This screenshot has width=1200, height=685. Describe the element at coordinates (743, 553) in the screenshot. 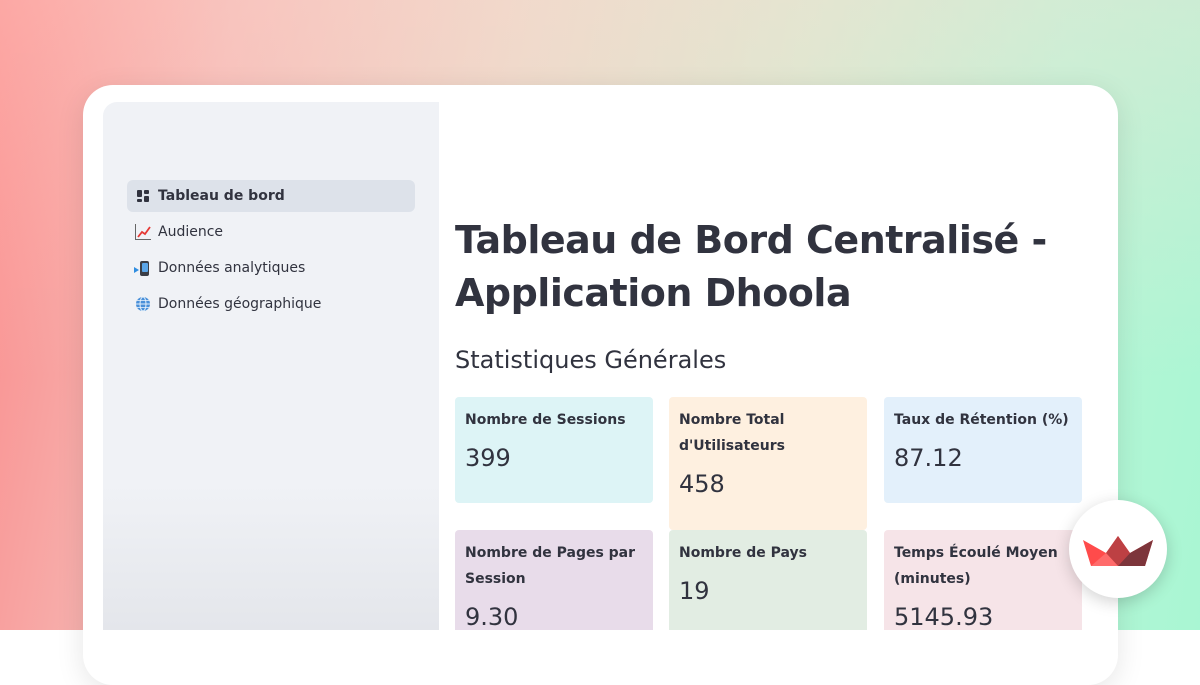

I see `metric-label: Nombre de Pays` at that location.